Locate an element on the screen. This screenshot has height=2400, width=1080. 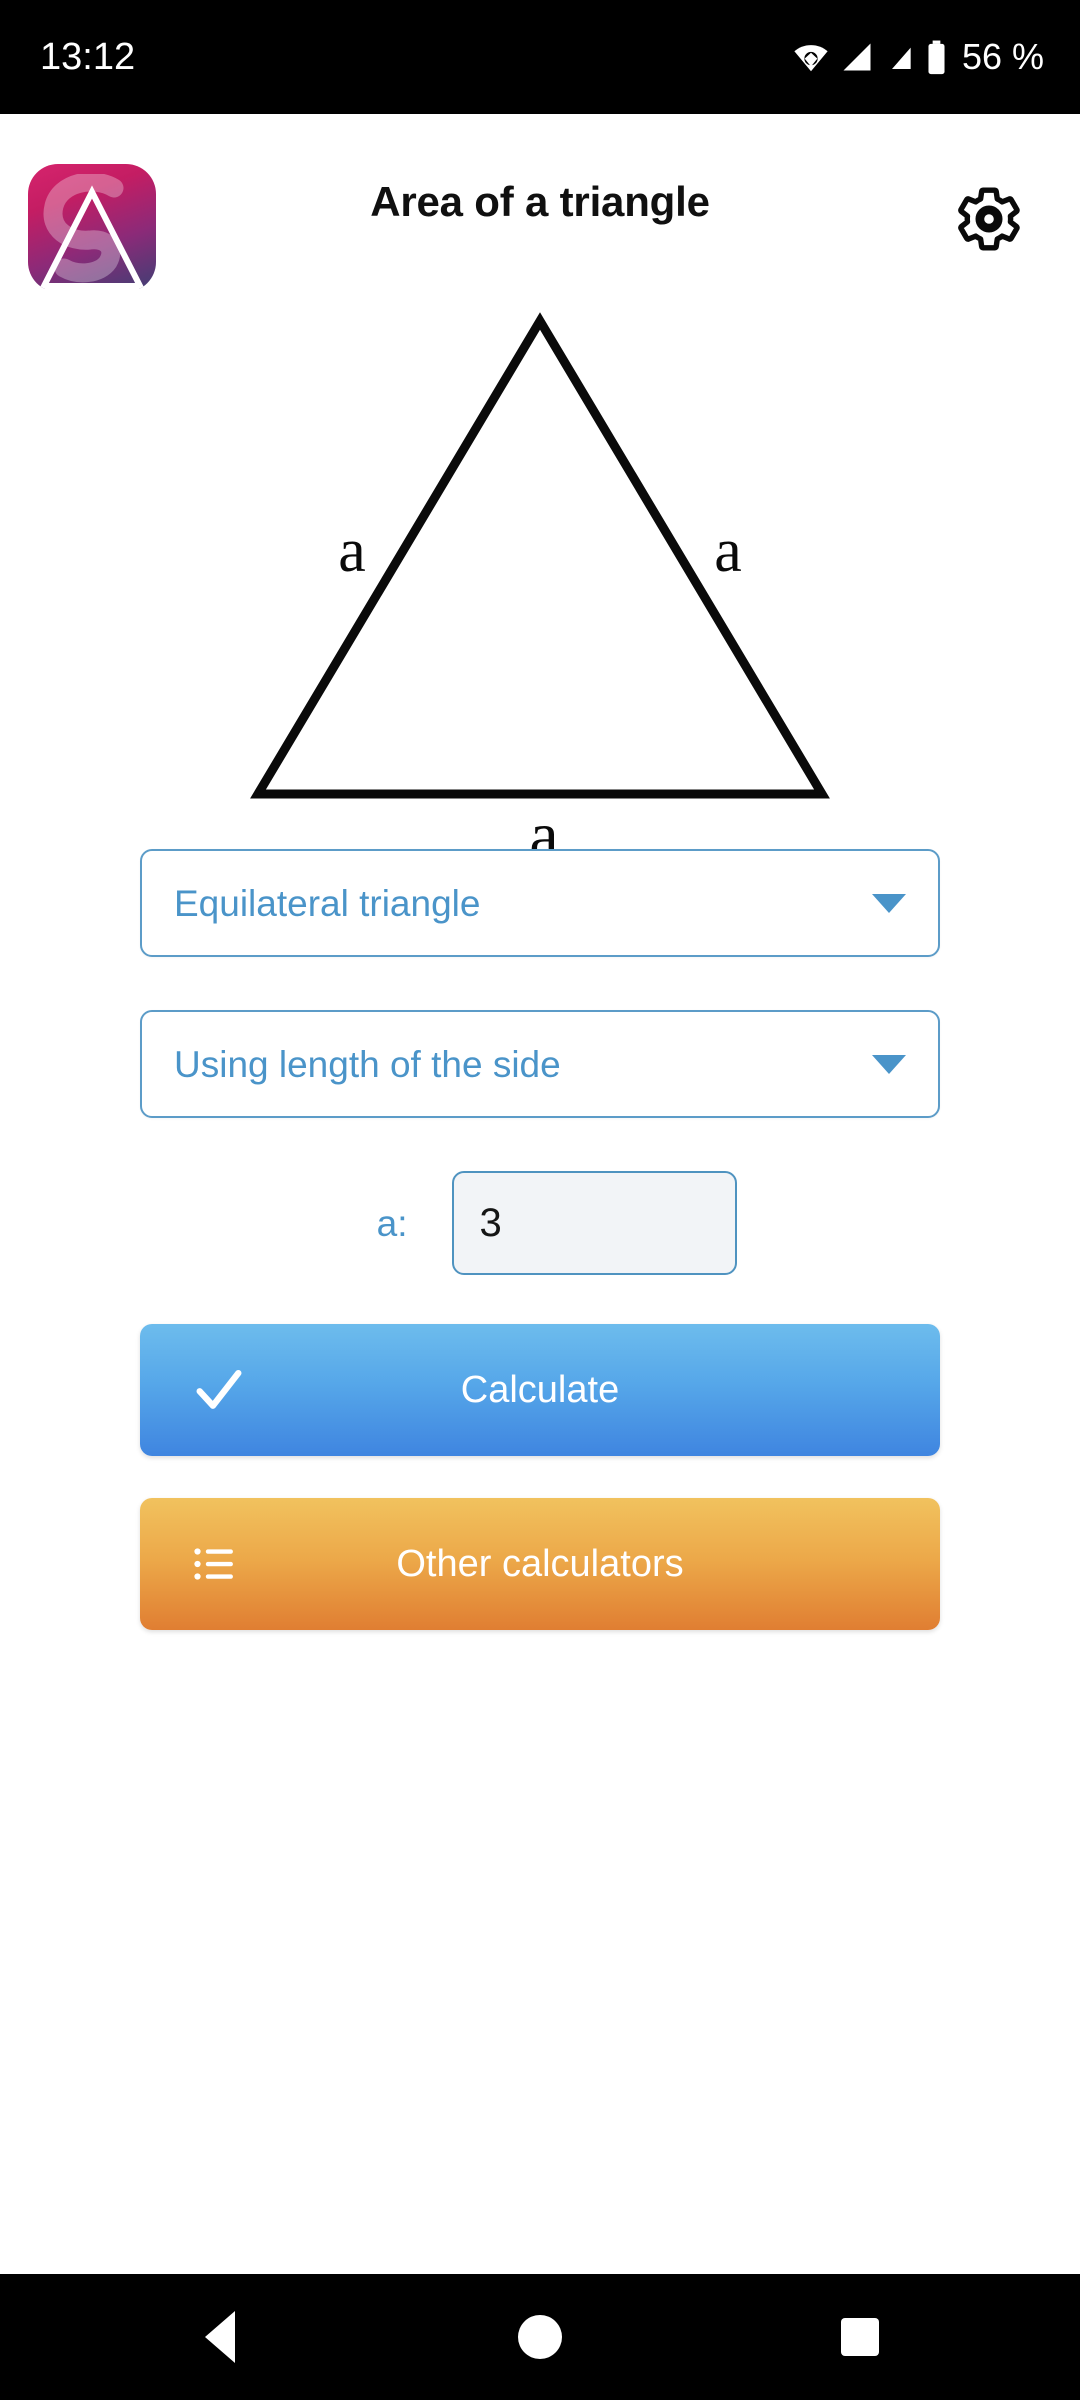
method-dropdown: Using length of the side is located at coordinates (540, 1064).